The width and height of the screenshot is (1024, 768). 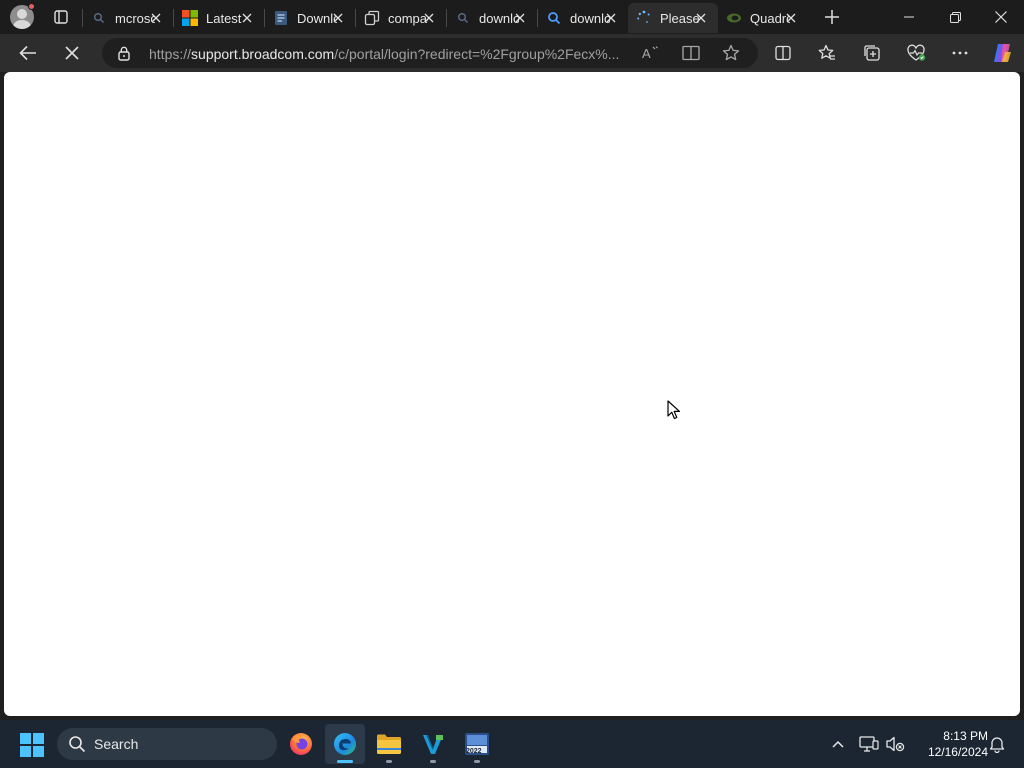 I want to click on tab-0: mcrosoft, so click(x=128, y=18).